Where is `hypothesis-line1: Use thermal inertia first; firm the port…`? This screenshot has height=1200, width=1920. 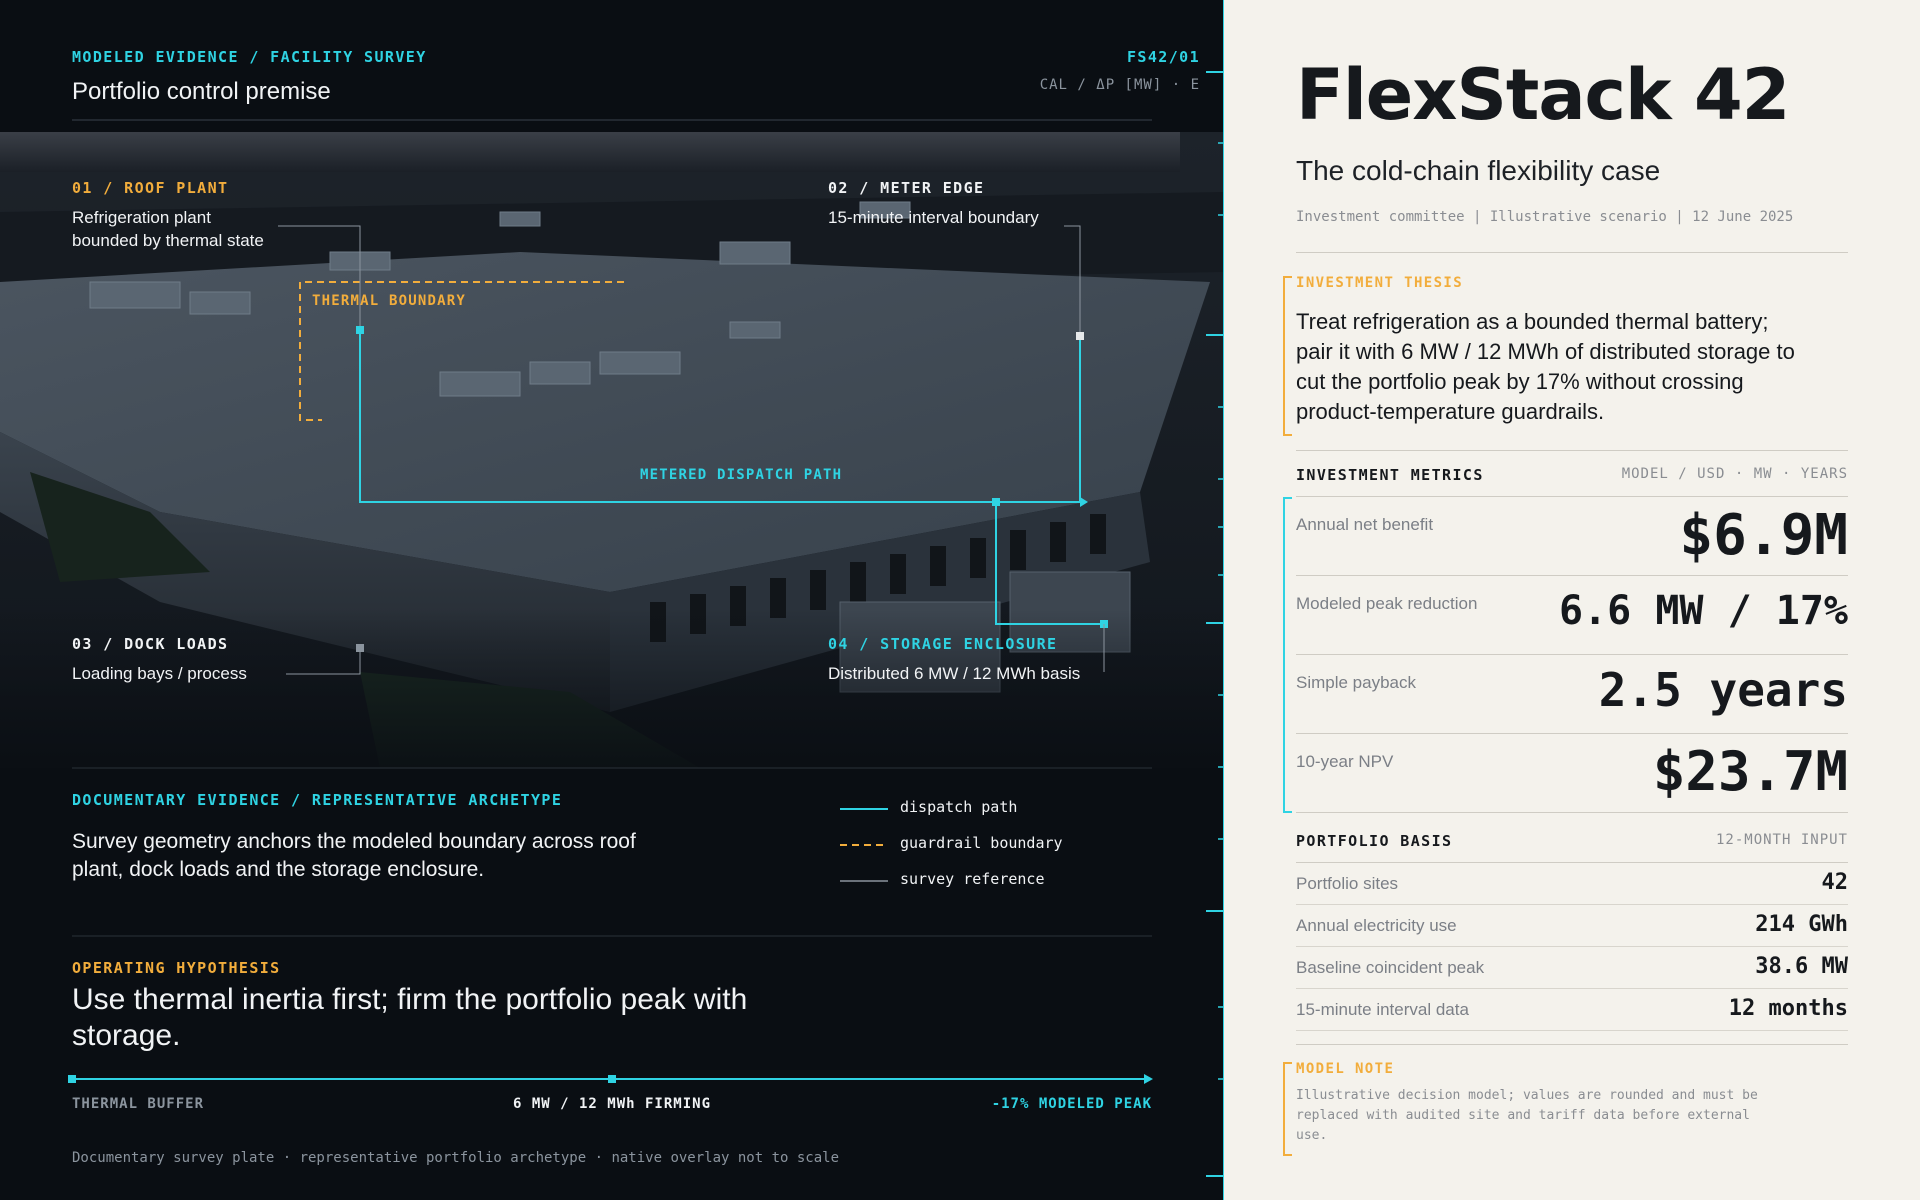
hypothesis-line1: Use thermal inertia first; firm the port… is located at coordinates (410, 999).